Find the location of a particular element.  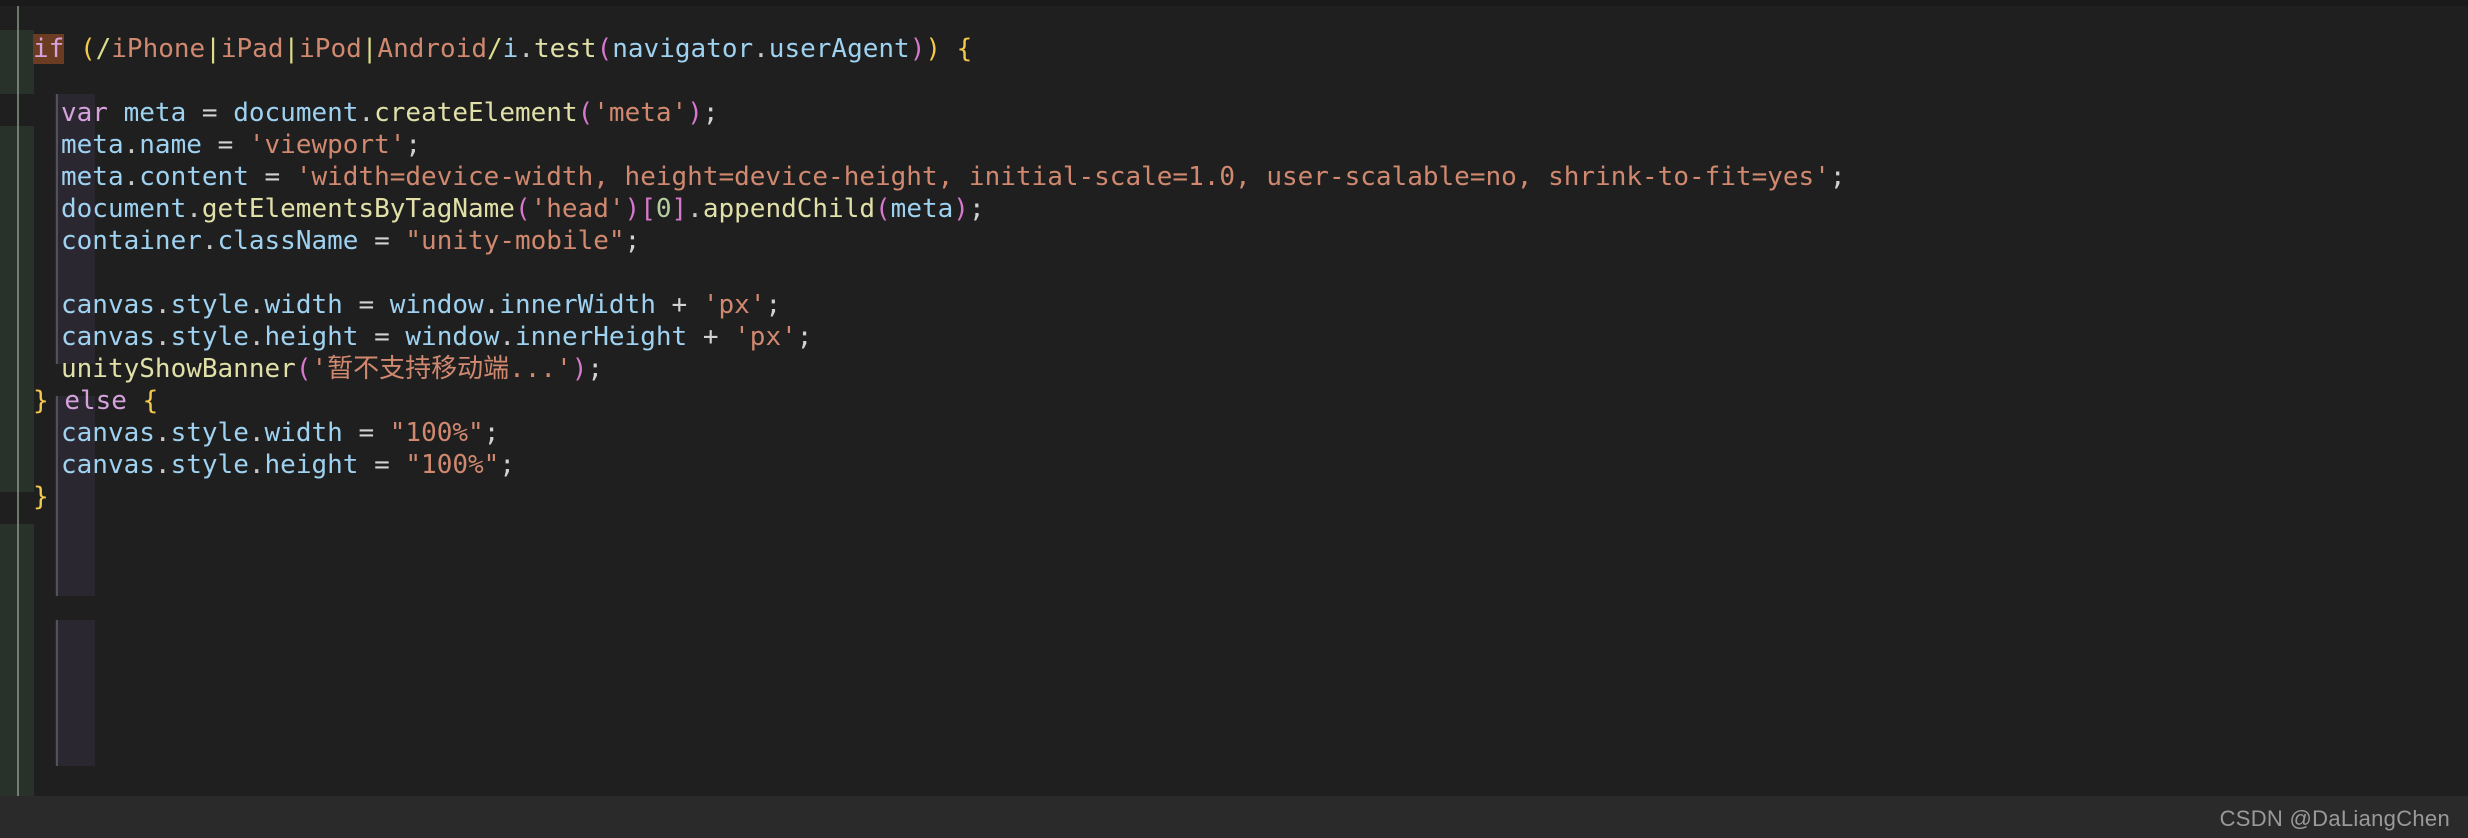

code-token-kw: else is located at coordinates (95, 401).